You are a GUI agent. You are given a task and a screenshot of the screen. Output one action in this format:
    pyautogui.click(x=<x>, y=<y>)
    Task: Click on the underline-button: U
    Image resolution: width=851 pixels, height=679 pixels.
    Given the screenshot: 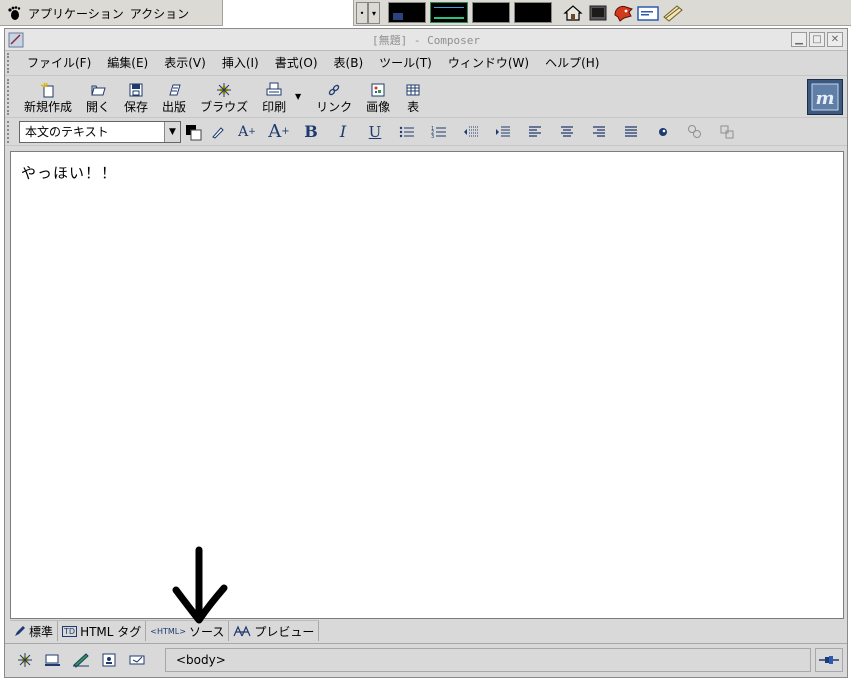 What is the action you would take?
    pyautogui.click(x=375, y=132)
    